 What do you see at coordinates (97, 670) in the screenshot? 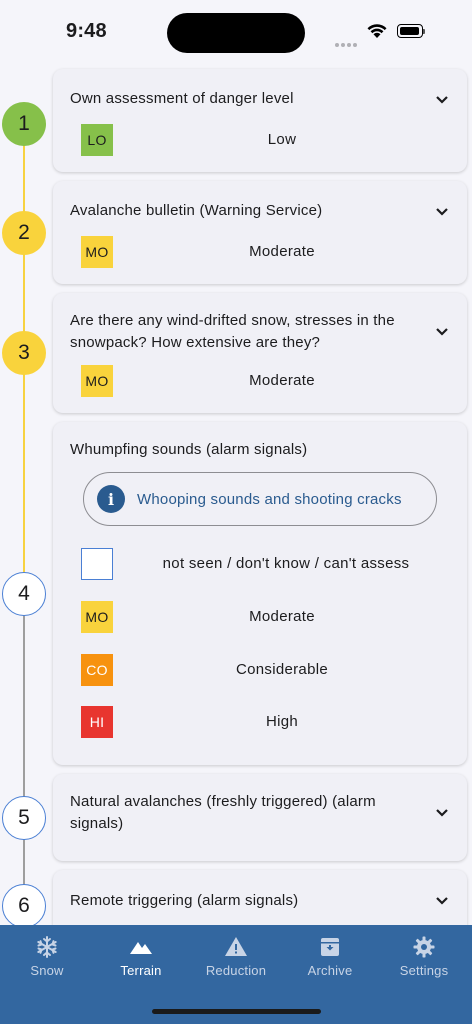
I see `option-badge-considerable: CO` at bounding box center [97, 670].